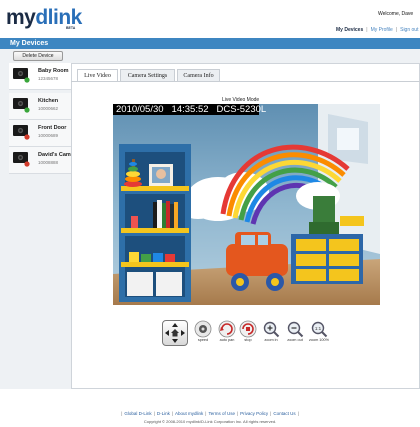 The width and height of the screenshot is (420, 427). Describe the element at coordinates (48, 78) in the screenshot. I see `device-id: 12345678` at that location.